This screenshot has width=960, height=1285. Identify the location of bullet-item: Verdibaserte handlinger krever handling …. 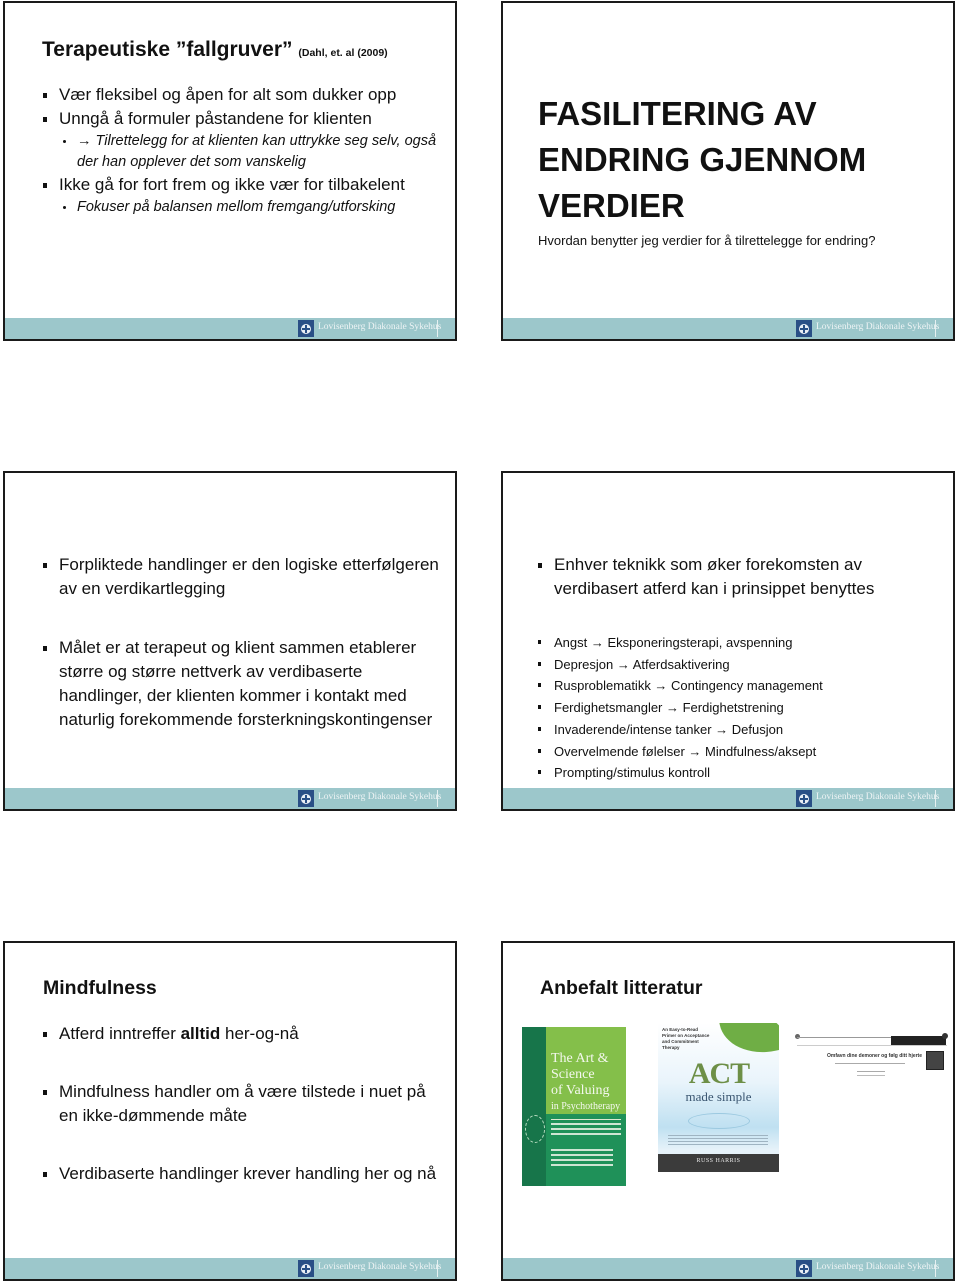
(243, 1174).